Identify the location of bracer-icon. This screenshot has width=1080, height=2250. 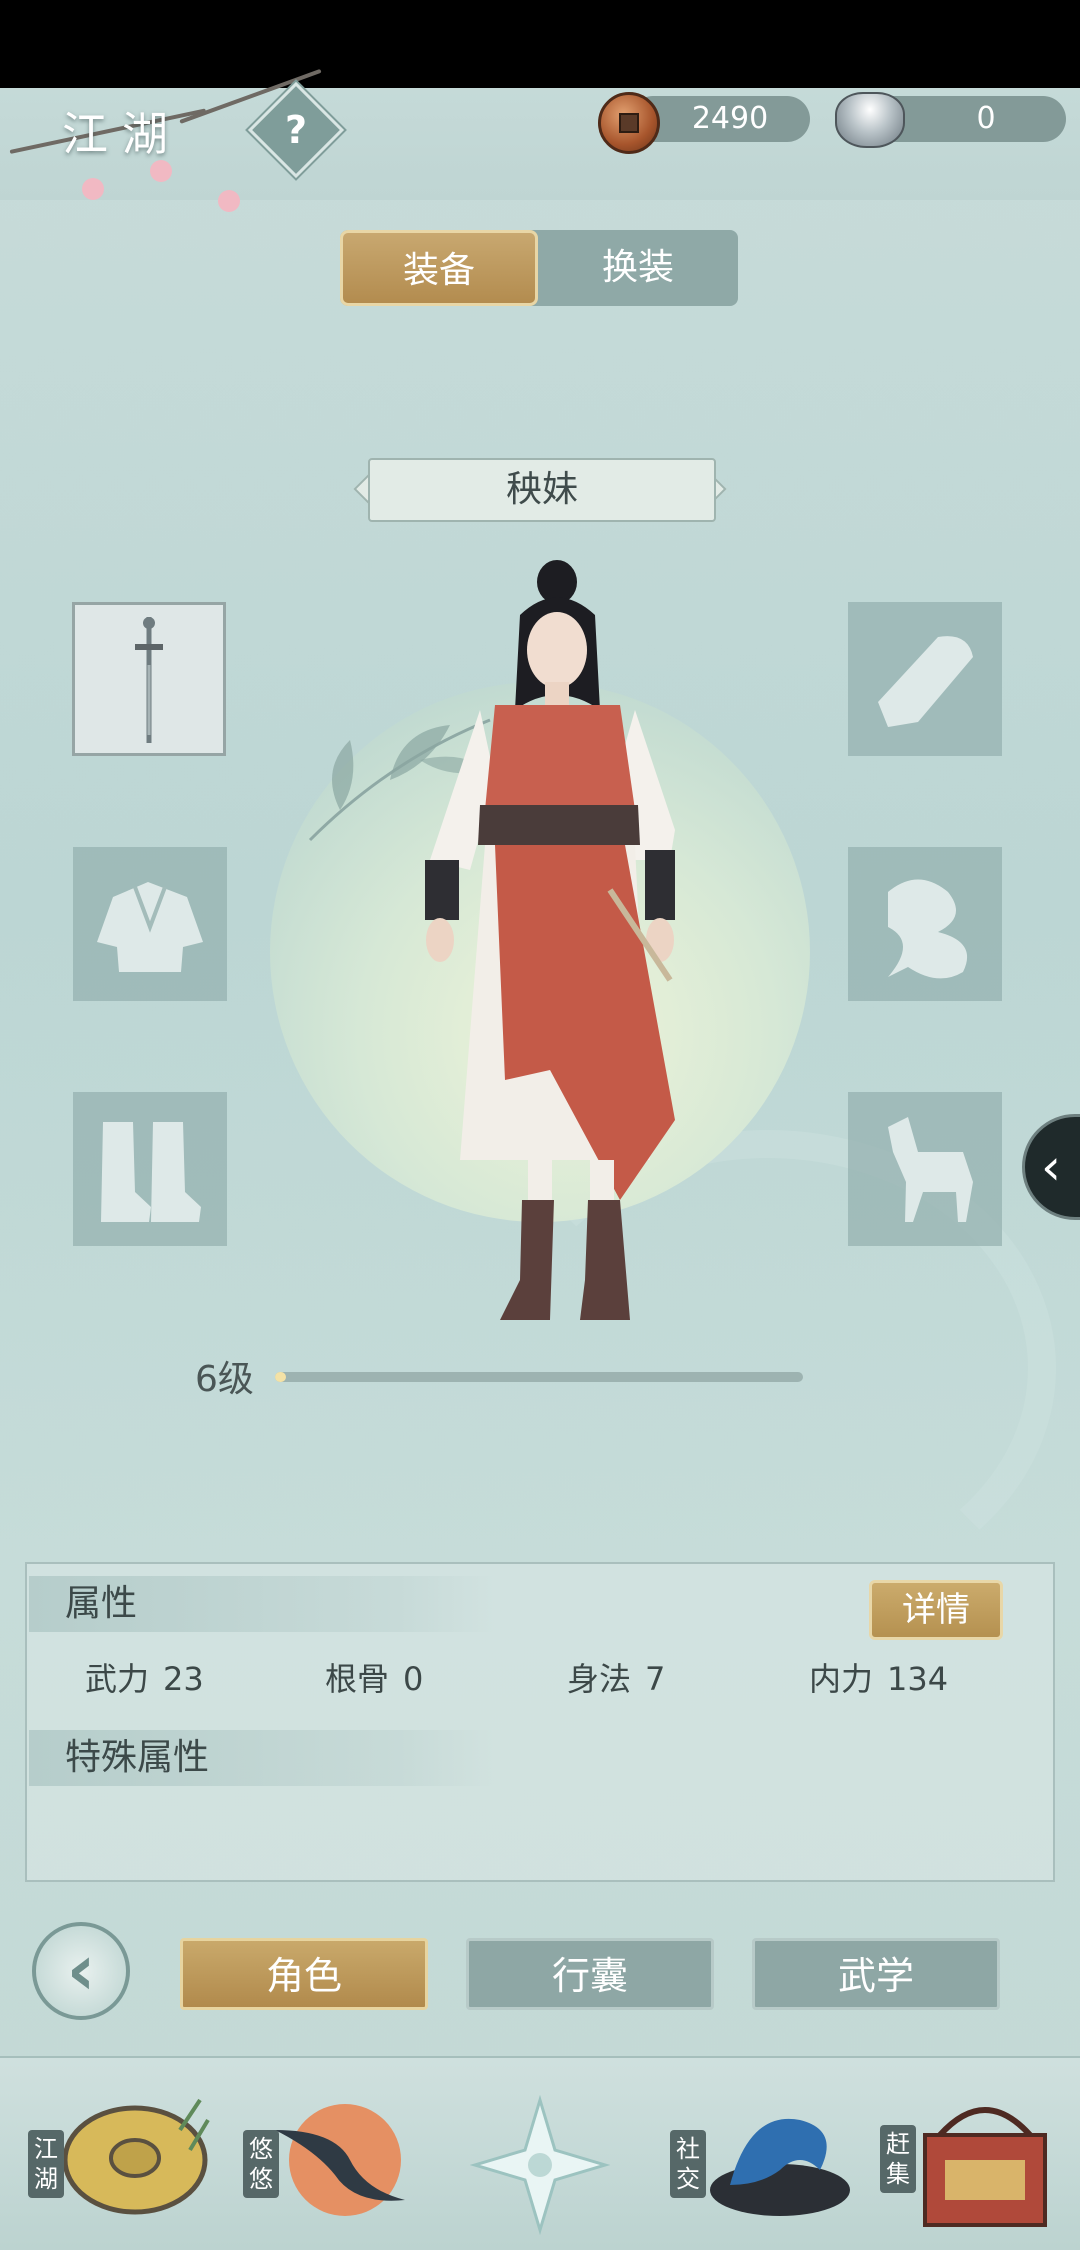
(925, 681).